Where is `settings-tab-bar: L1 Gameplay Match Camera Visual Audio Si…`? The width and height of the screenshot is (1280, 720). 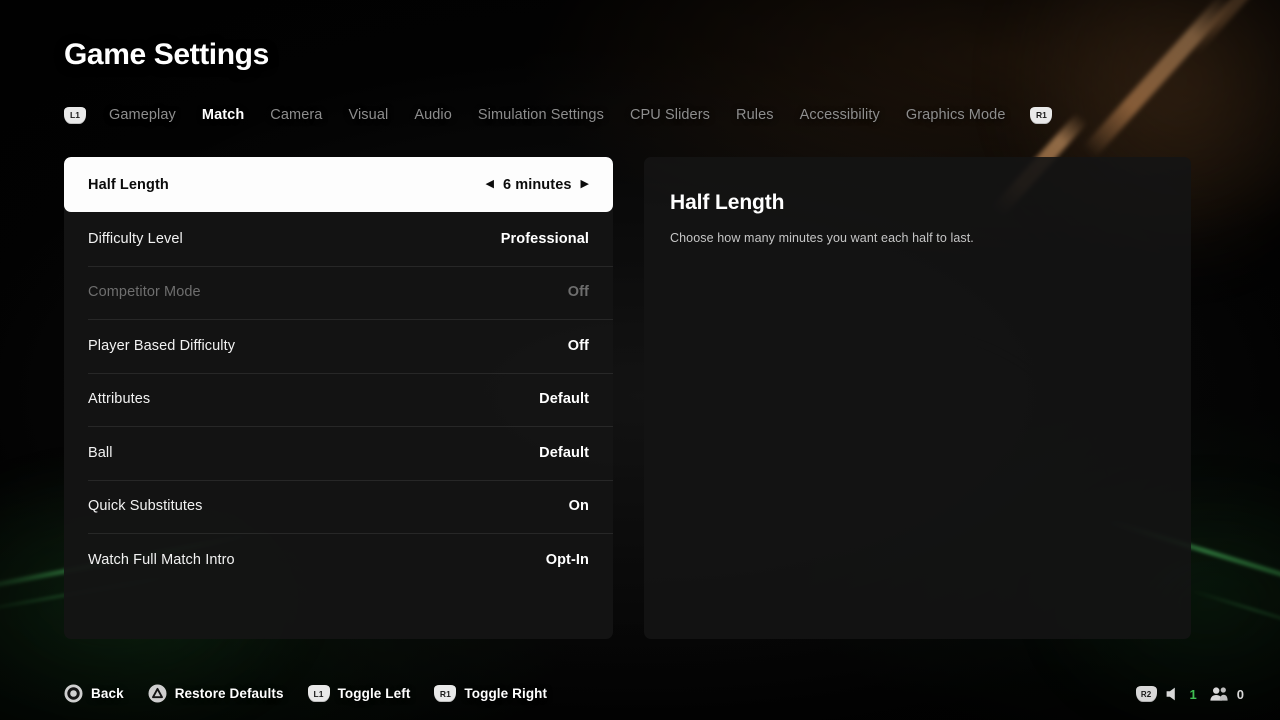 settings-tab-bar: L1 Gameplay Match Camera Visual Audio Si… is located at coordinates (558, 115).